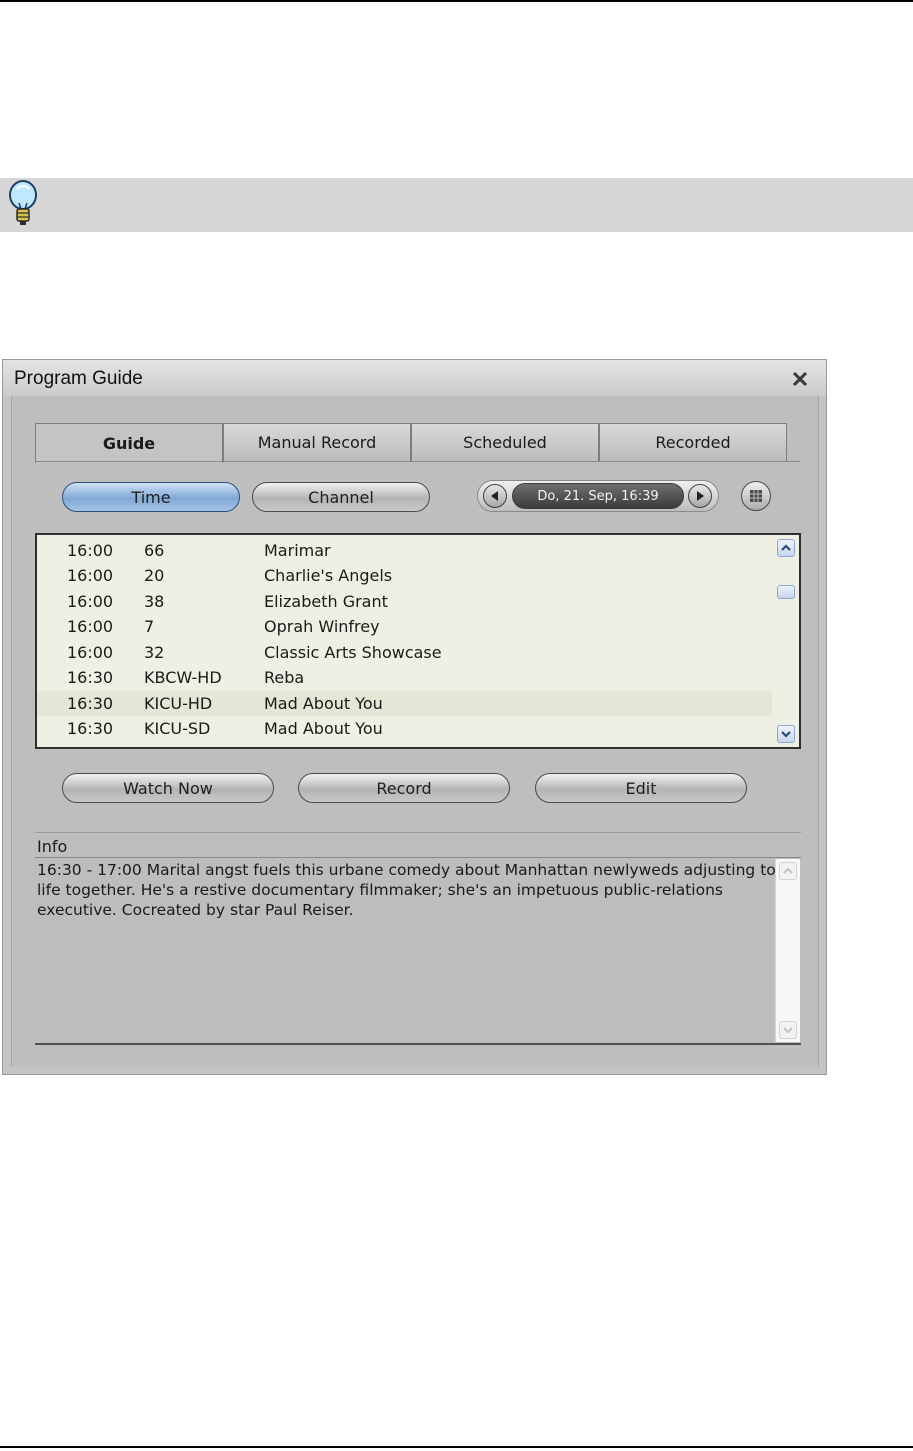  What do you see at coordinates (168, 788) in the screenshot?
I see `watch-now-button: Watch Now` at bounding box center [168, 788].